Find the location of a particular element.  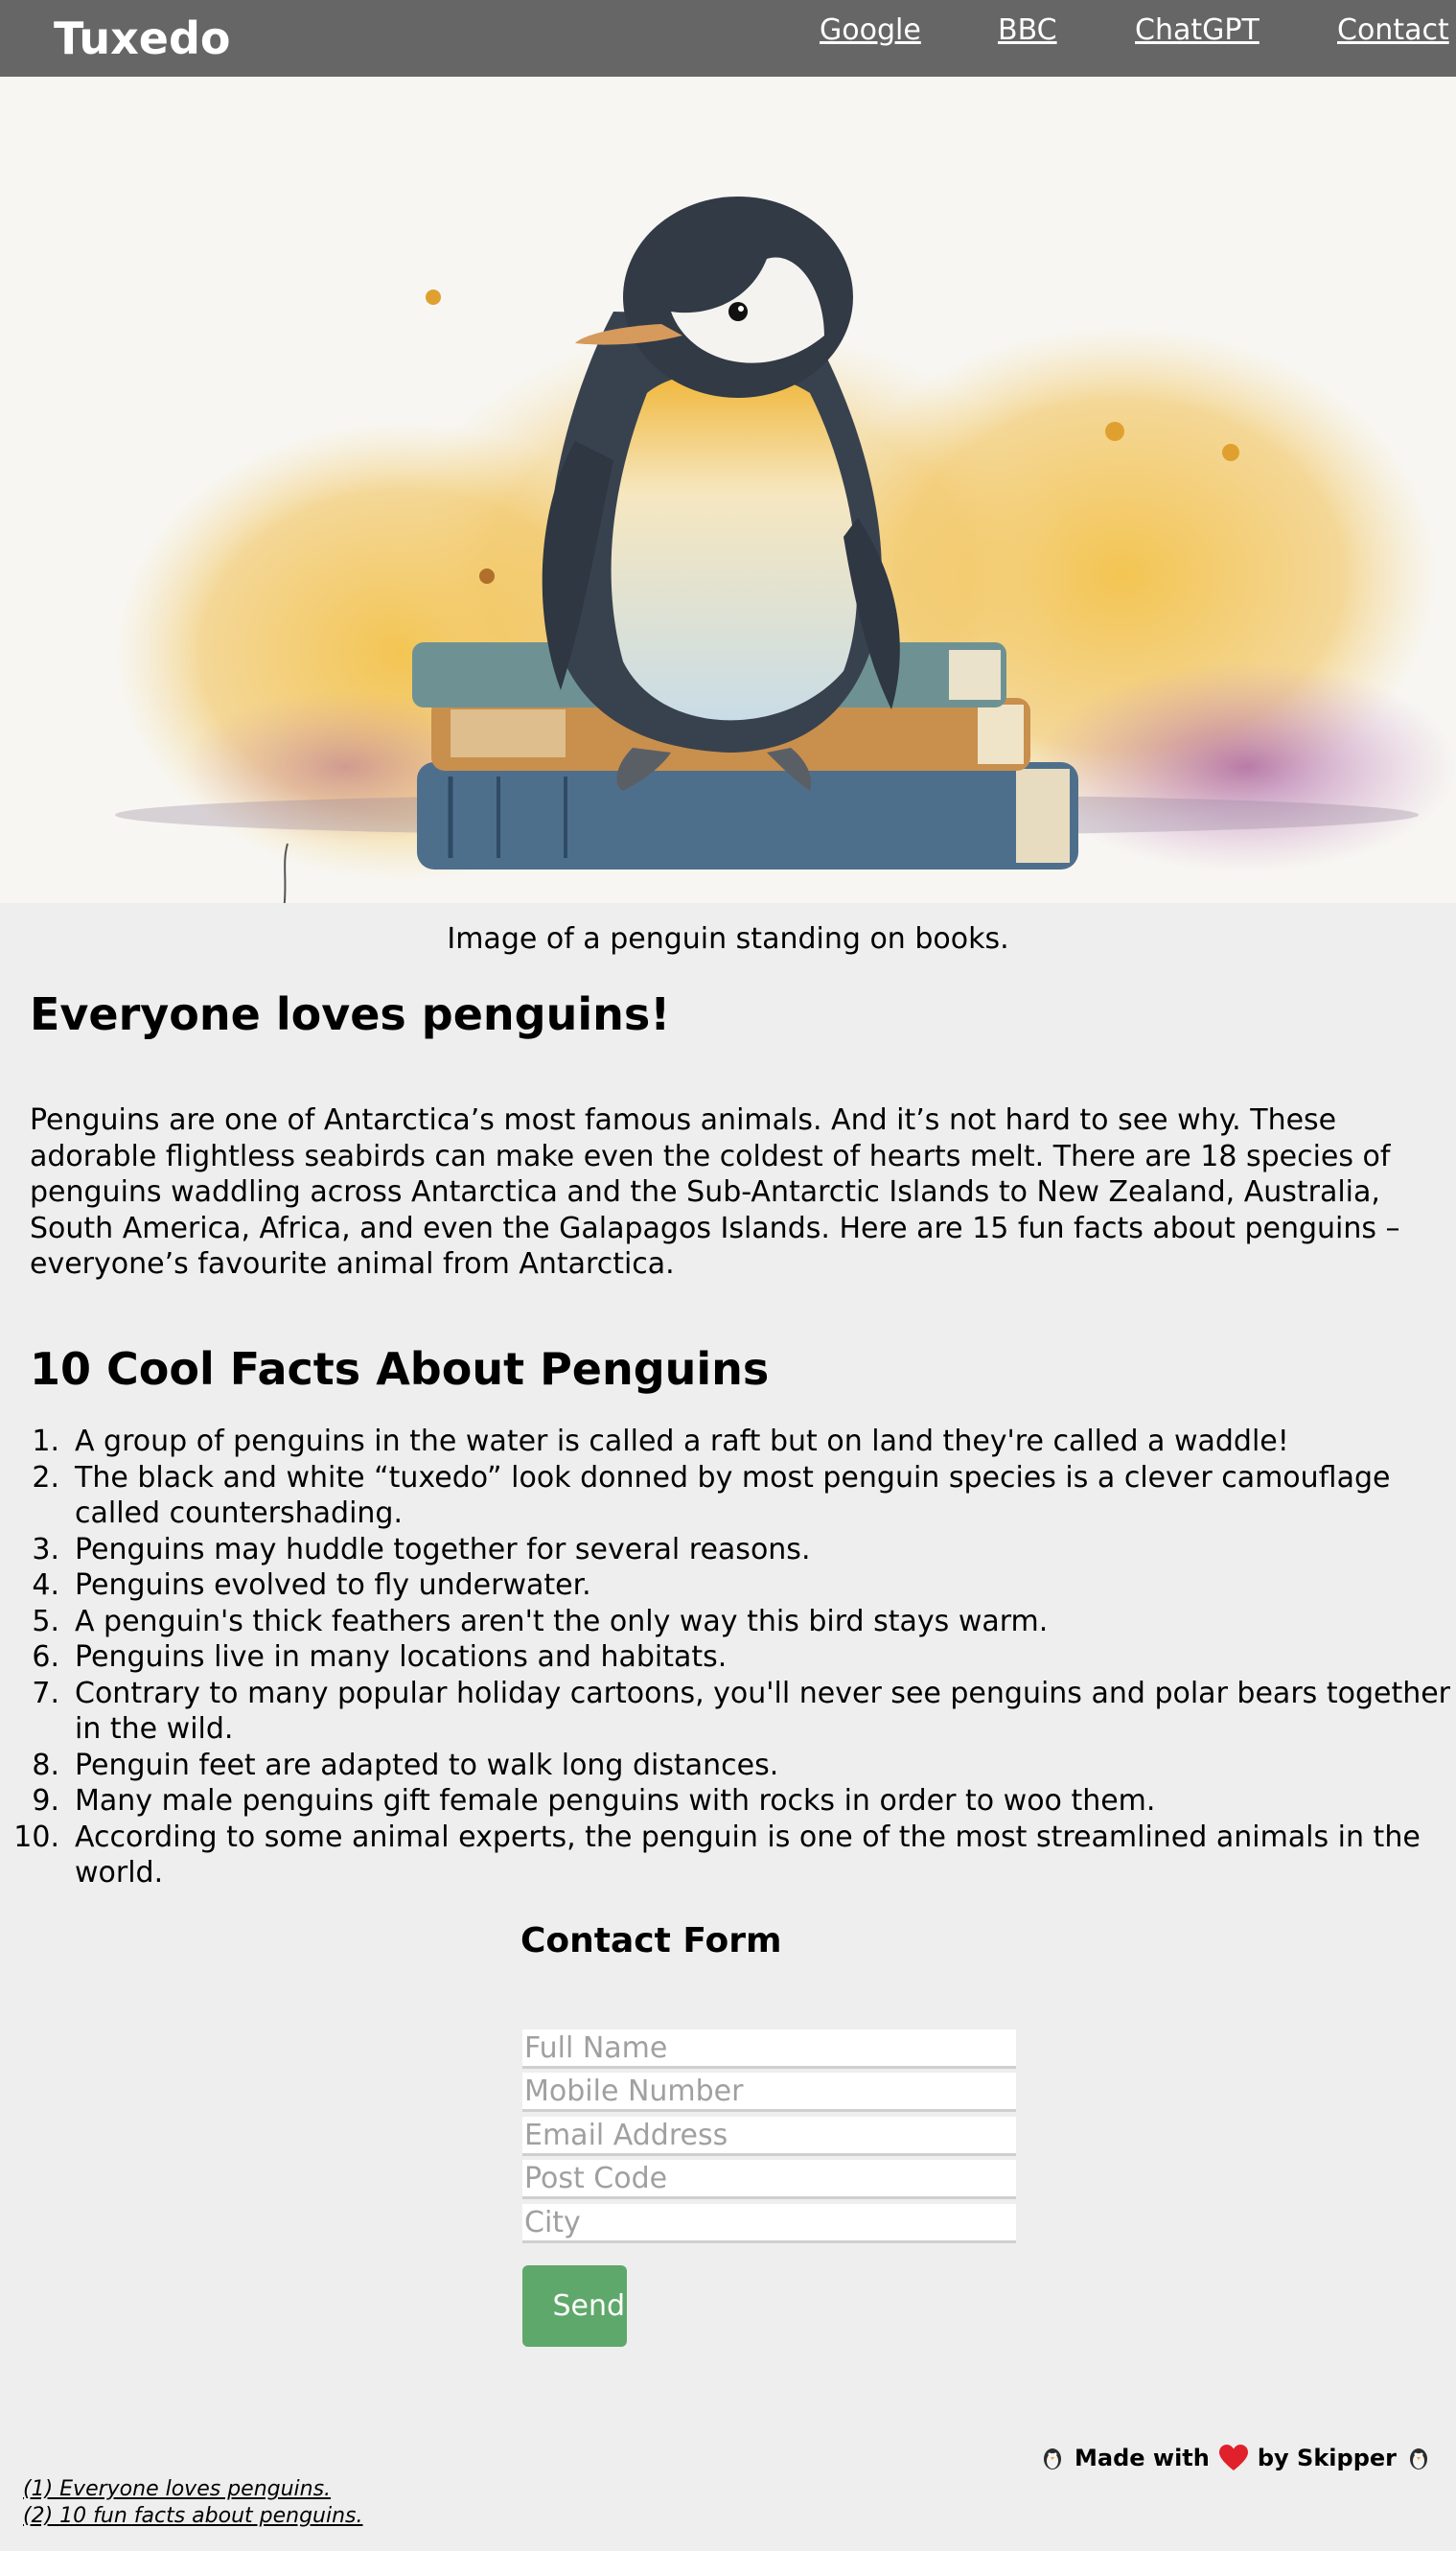

nav-link-contact: Contact is located at coordinates (1393, 31).